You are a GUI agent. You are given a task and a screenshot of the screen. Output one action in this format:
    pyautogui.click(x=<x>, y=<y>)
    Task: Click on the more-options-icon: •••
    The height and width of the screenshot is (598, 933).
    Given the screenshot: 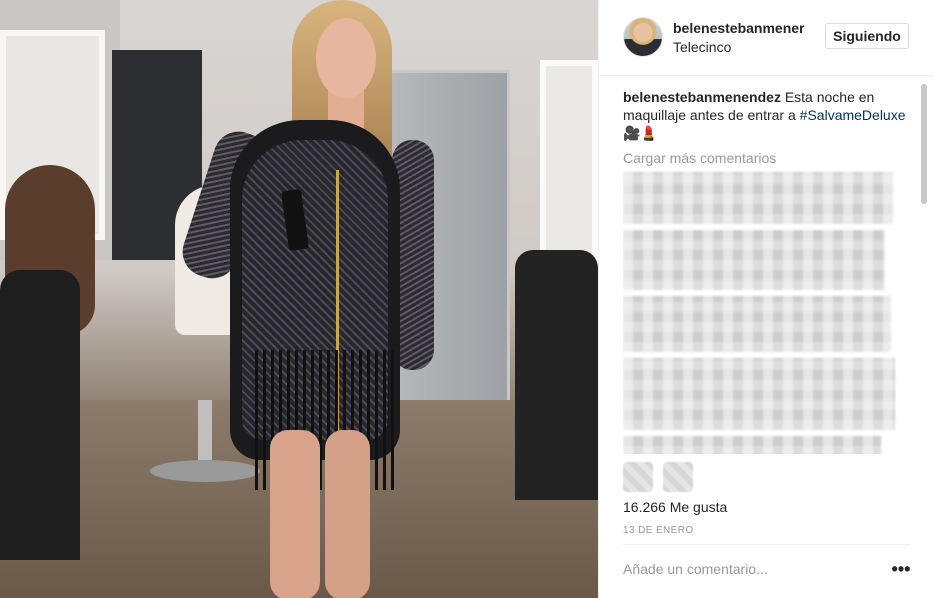 What is the action you would take?
    pyautogui.click(x=901, y=569)
    